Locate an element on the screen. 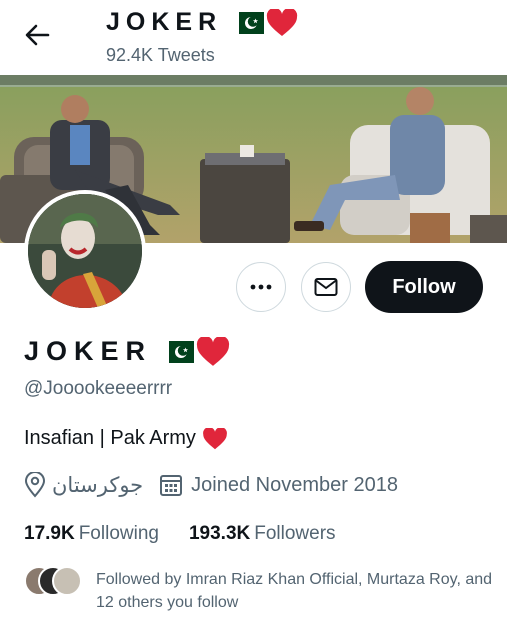 The height and width of the screenshot is (640, 507). following-link: 17.9K Following is located at coordinates (91, 534).